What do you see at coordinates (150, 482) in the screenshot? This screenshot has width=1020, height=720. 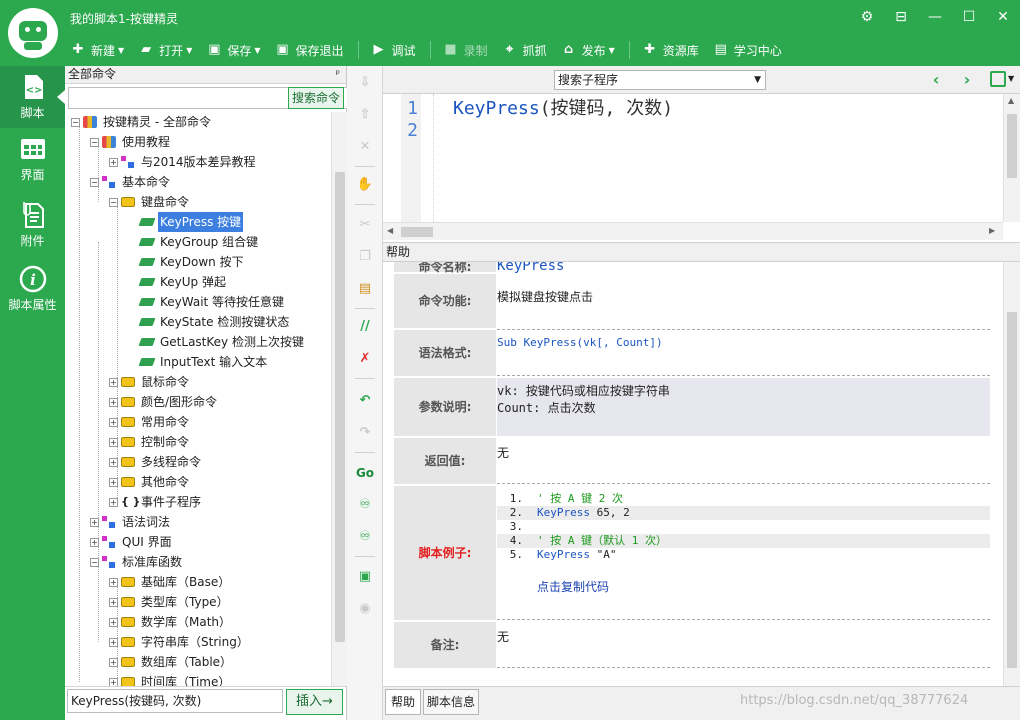 I see `tree-node: + 其他命令` at bounding box center [150, 482].